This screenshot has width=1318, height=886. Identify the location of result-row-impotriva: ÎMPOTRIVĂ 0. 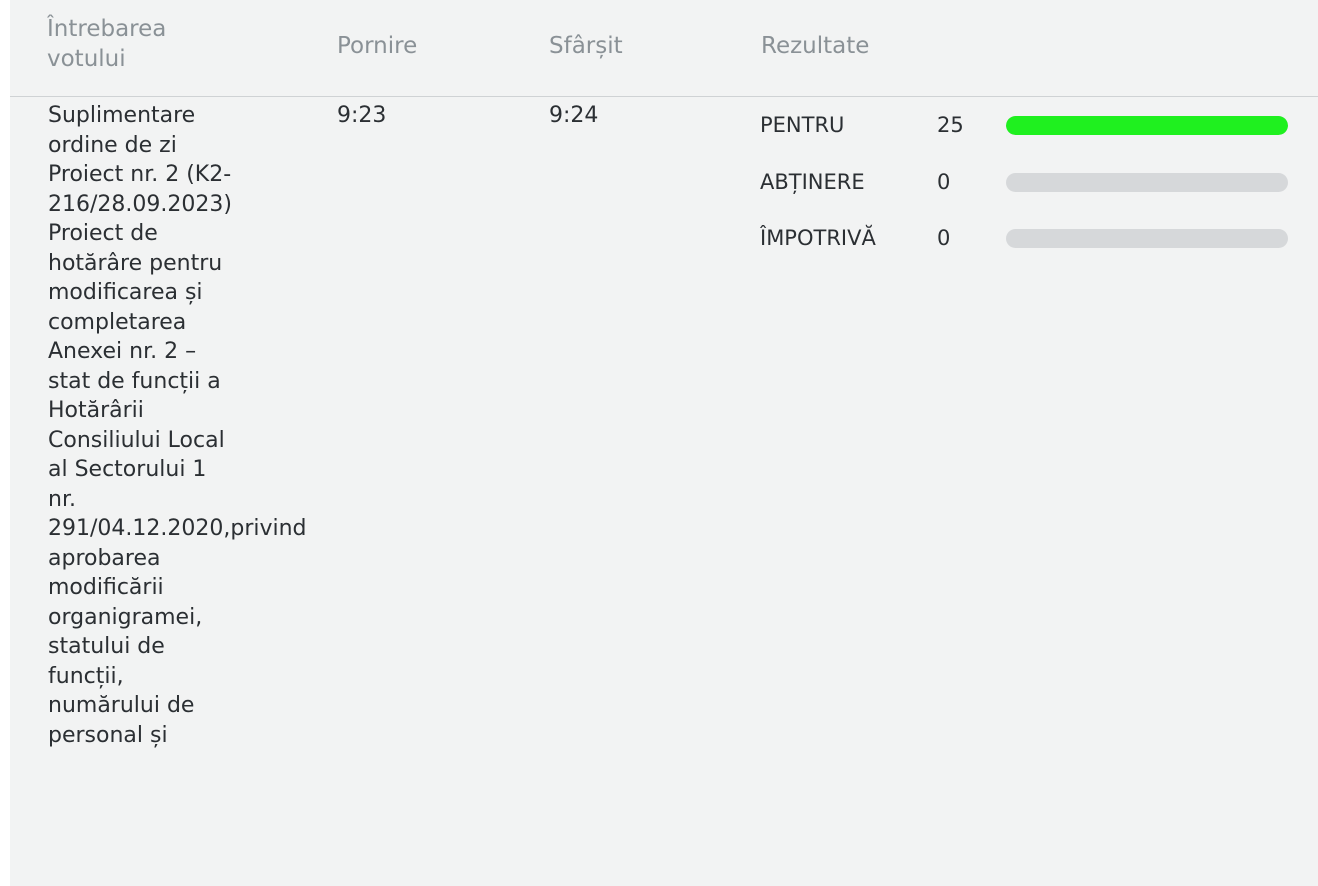
(1030, 238).